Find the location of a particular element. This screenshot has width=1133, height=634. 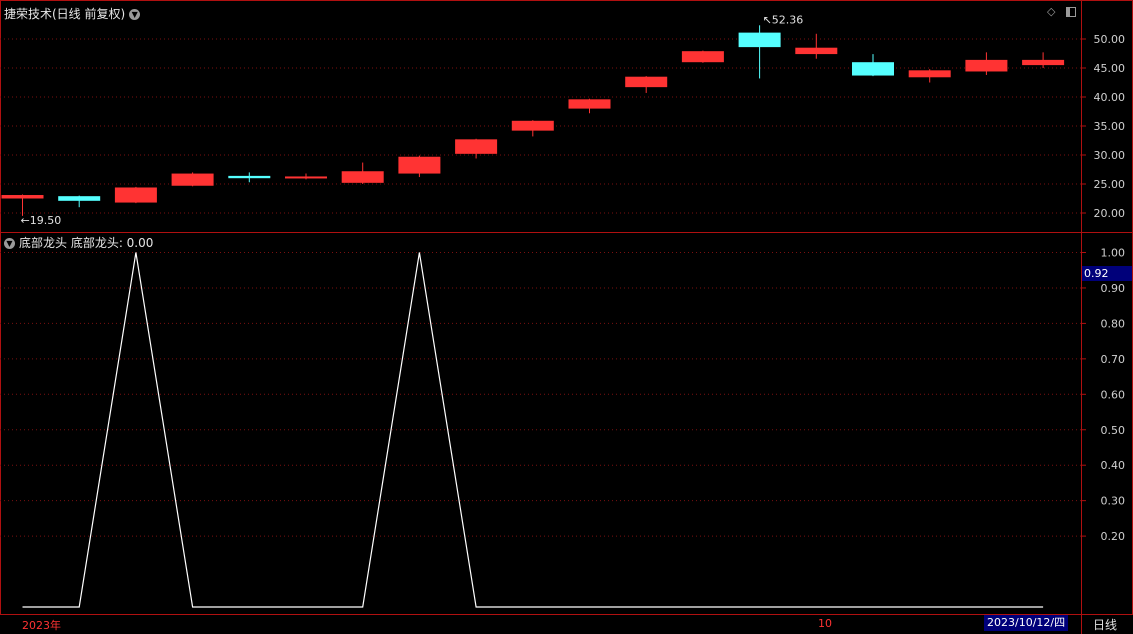

price-low-label: ←19.50 is located at coordinates (41, 220).